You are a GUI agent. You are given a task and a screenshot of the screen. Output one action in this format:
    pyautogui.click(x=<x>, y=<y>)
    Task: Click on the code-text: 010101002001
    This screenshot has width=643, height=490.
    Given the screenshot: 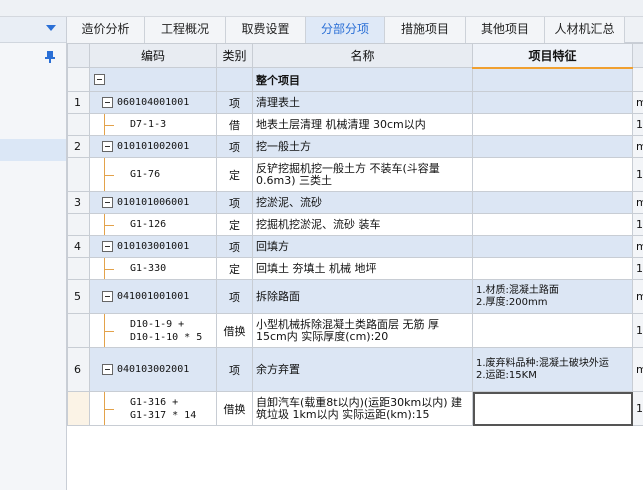 What is the action you would take?
    pyautogui.click(x=153, y=146)
    